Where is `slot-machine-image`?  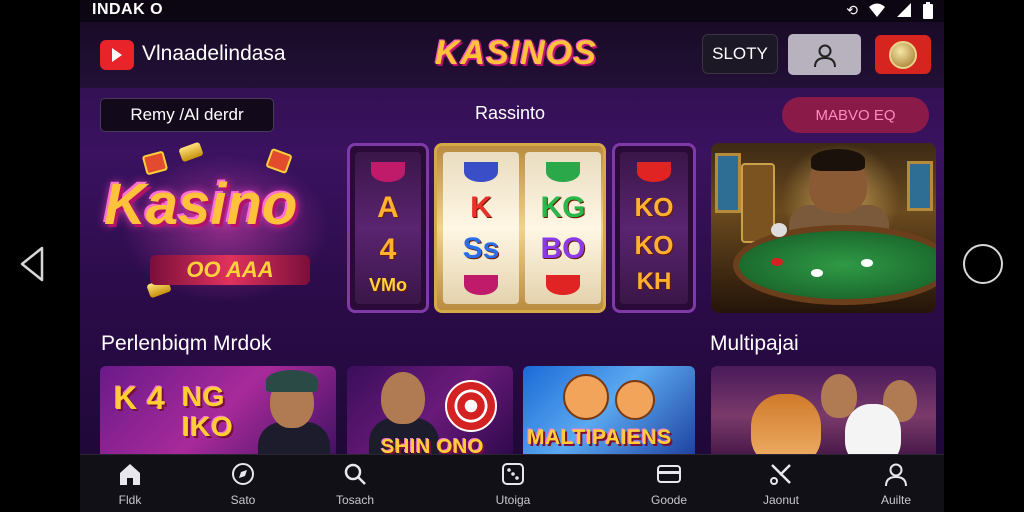 slot-machine-image is located at coordinates (758, 203).